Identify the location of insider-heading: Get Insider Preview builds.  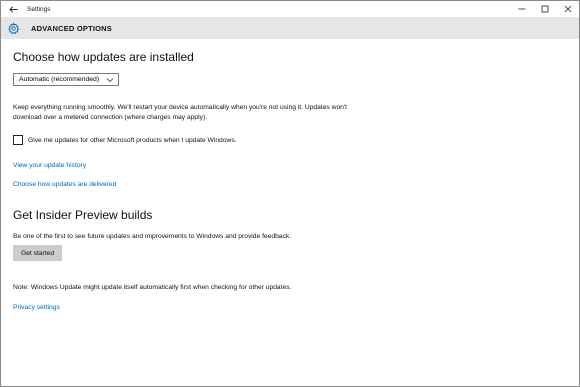
(83, 215).